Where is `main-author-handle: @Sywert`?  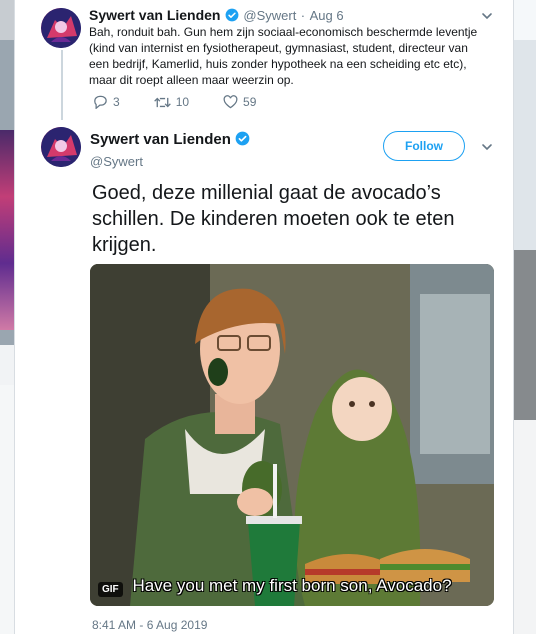
main-author-handle: @Sywert is located at coordinates (170, 161).